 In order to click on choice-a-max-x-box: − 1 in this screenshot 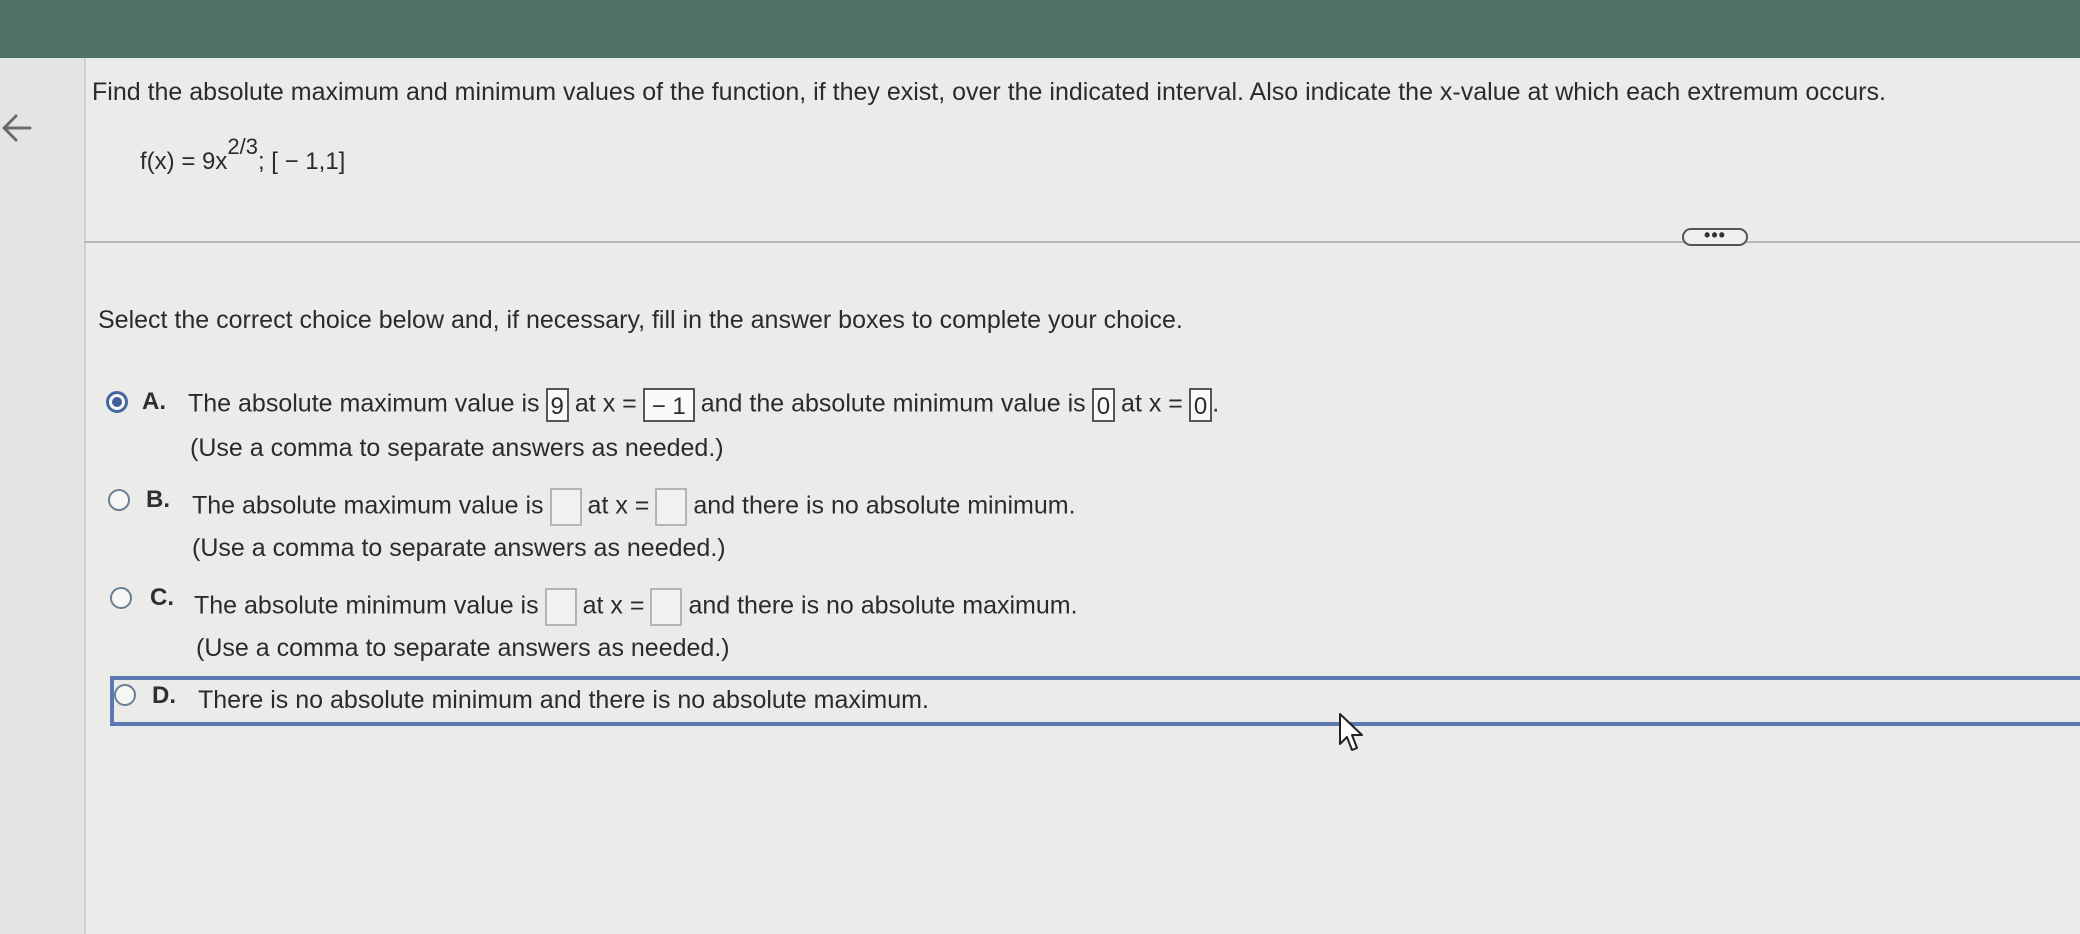, I will do `click(668, 405)`.